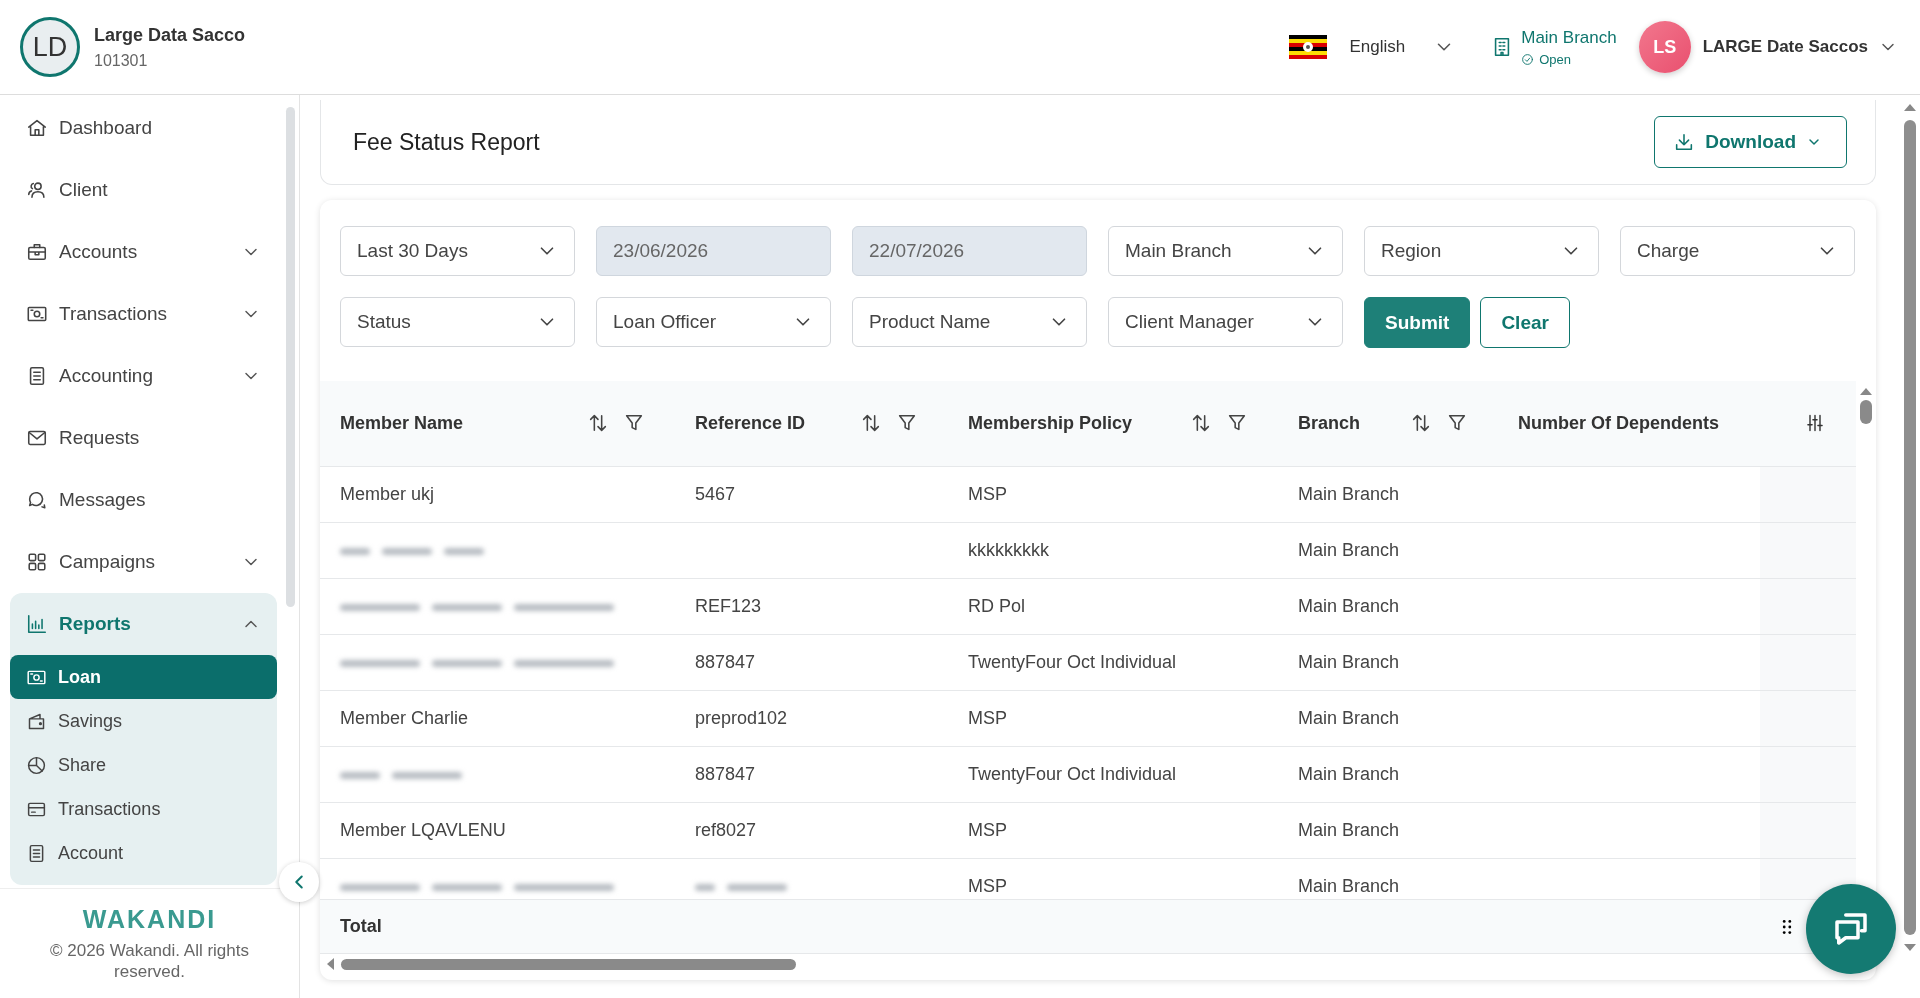 This screenshot has height=998, width=1920. Describe the element at coordinates (1225, 322) in the screenshot. I see `dropdown: Client Manager` at that location.